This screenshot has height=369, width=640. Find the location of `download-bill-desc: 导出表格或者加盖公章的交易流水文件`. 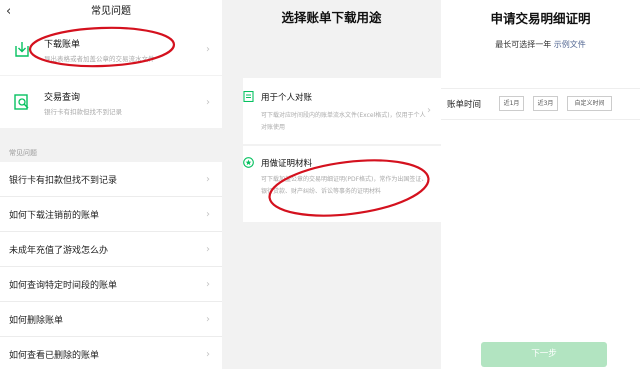

download-bill-desc: 导出表格或者加盖公章的交易流水文件 is located at coordinates (99, 59).